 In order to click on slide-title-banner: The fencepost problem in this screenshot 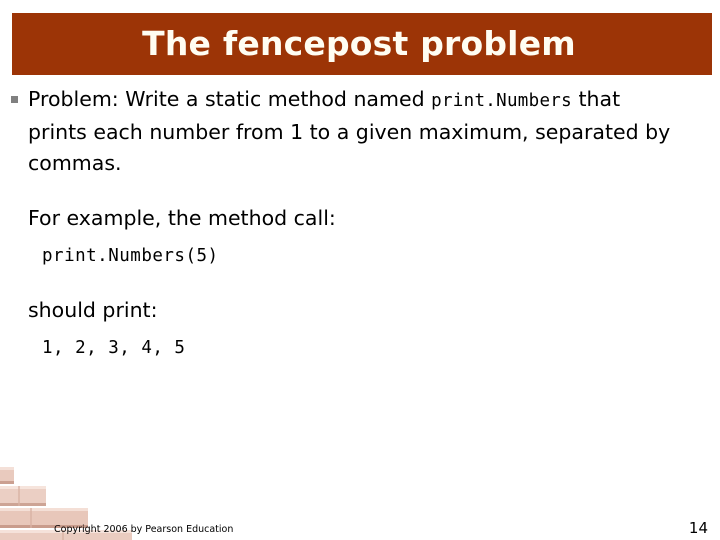, I will do `click(362, 44)`.